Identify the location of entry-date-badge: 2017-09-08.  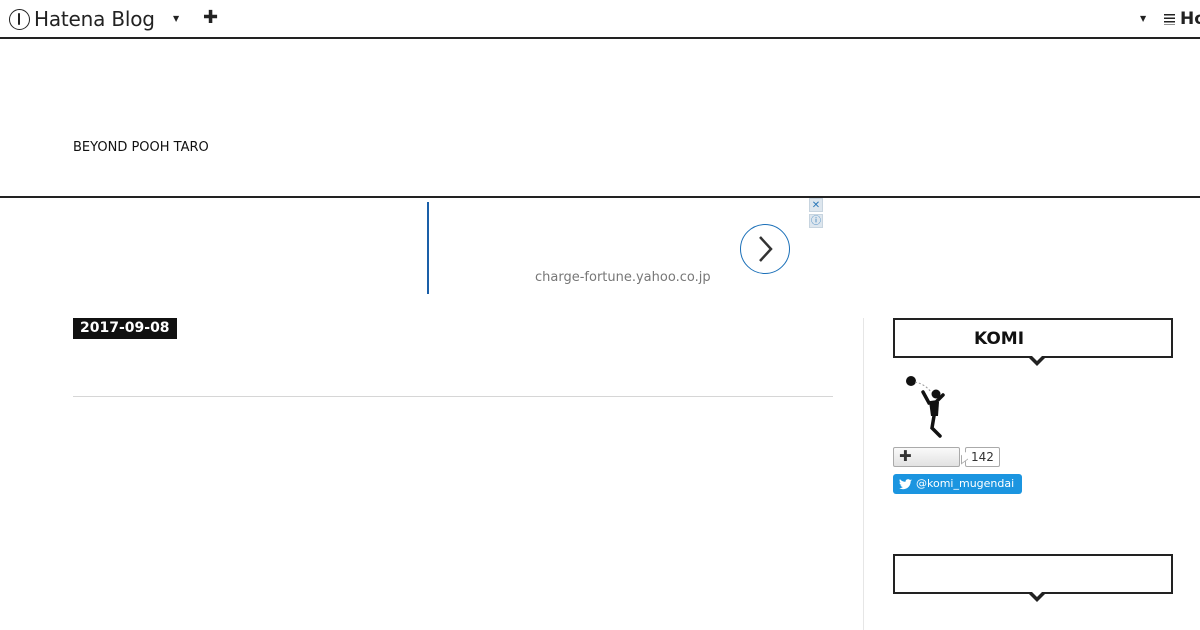
(125, 328).